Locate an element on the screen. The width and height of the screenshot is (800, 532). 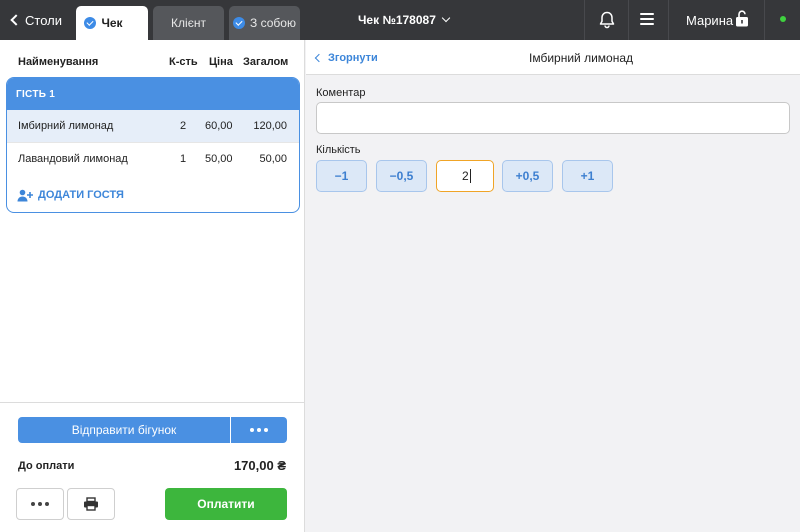
item-price: 50,00 is located at coordinates (219, 159).